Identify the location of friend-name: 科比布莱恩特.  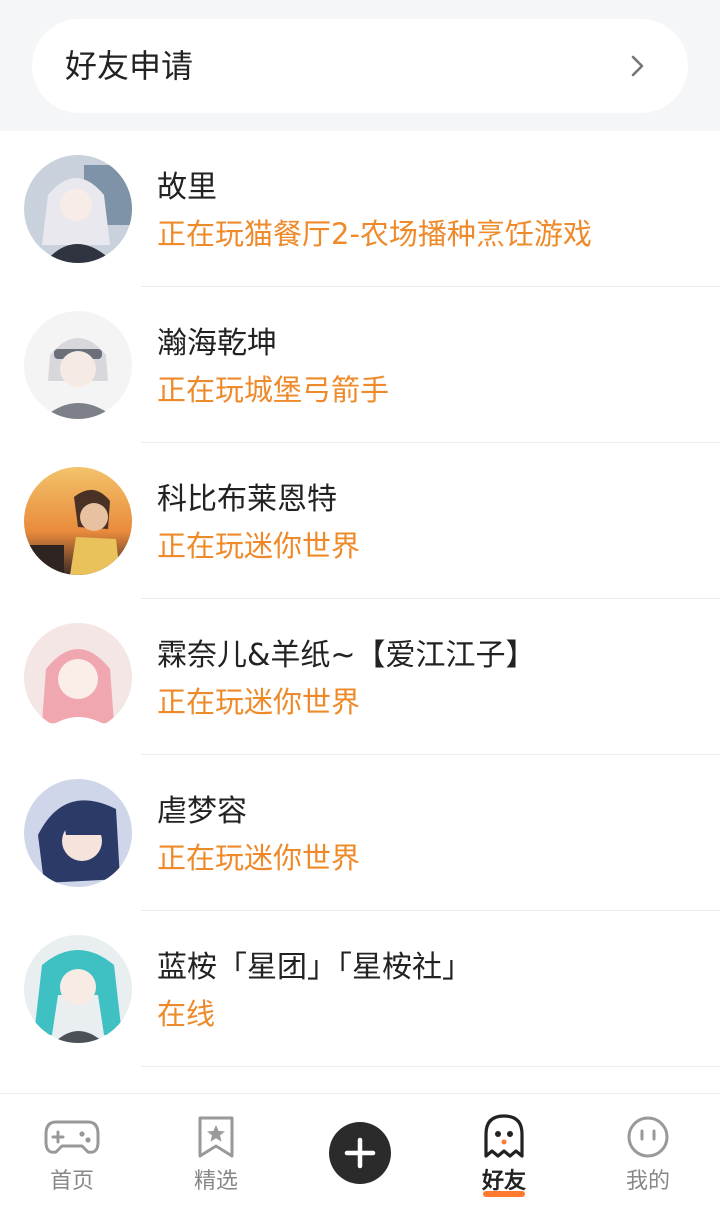
(247, 499).